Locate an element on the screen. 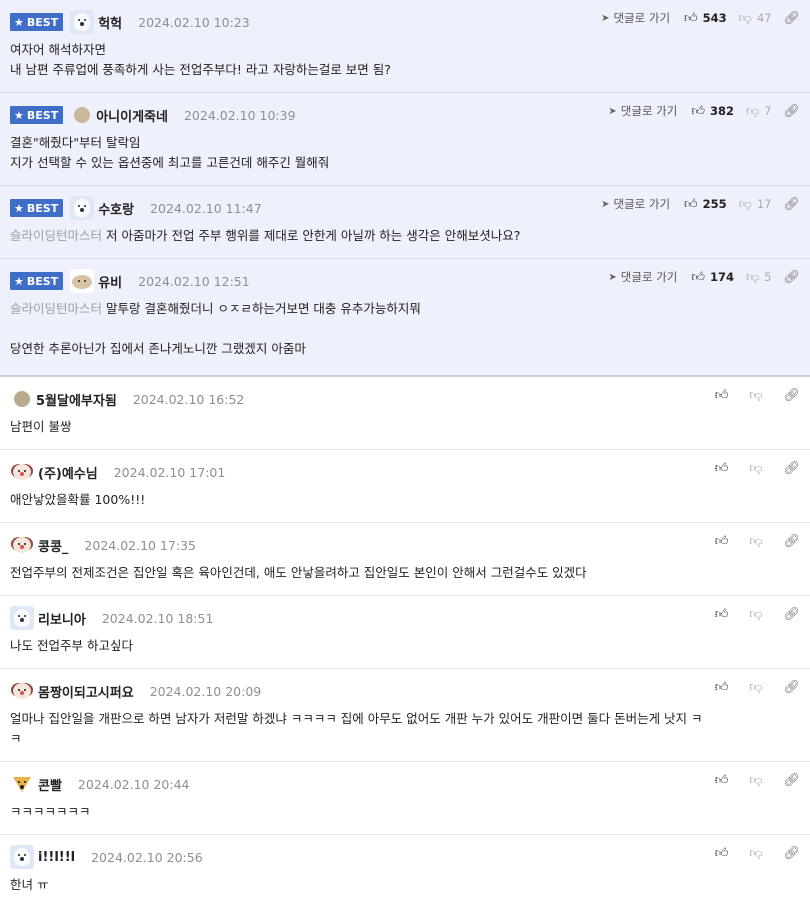 Image resolution: width=810 pixels, height=903 pixels. like-button: 👍︎ 543 is located at coordinates (705, 18).